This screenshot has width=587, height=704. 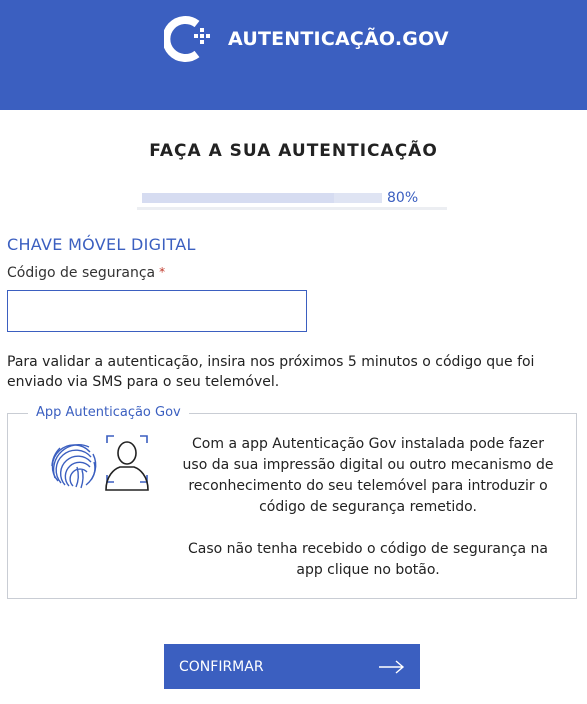 I want to click on app-info-legend: App Autenticação Gov, so click(x=108, y=412).